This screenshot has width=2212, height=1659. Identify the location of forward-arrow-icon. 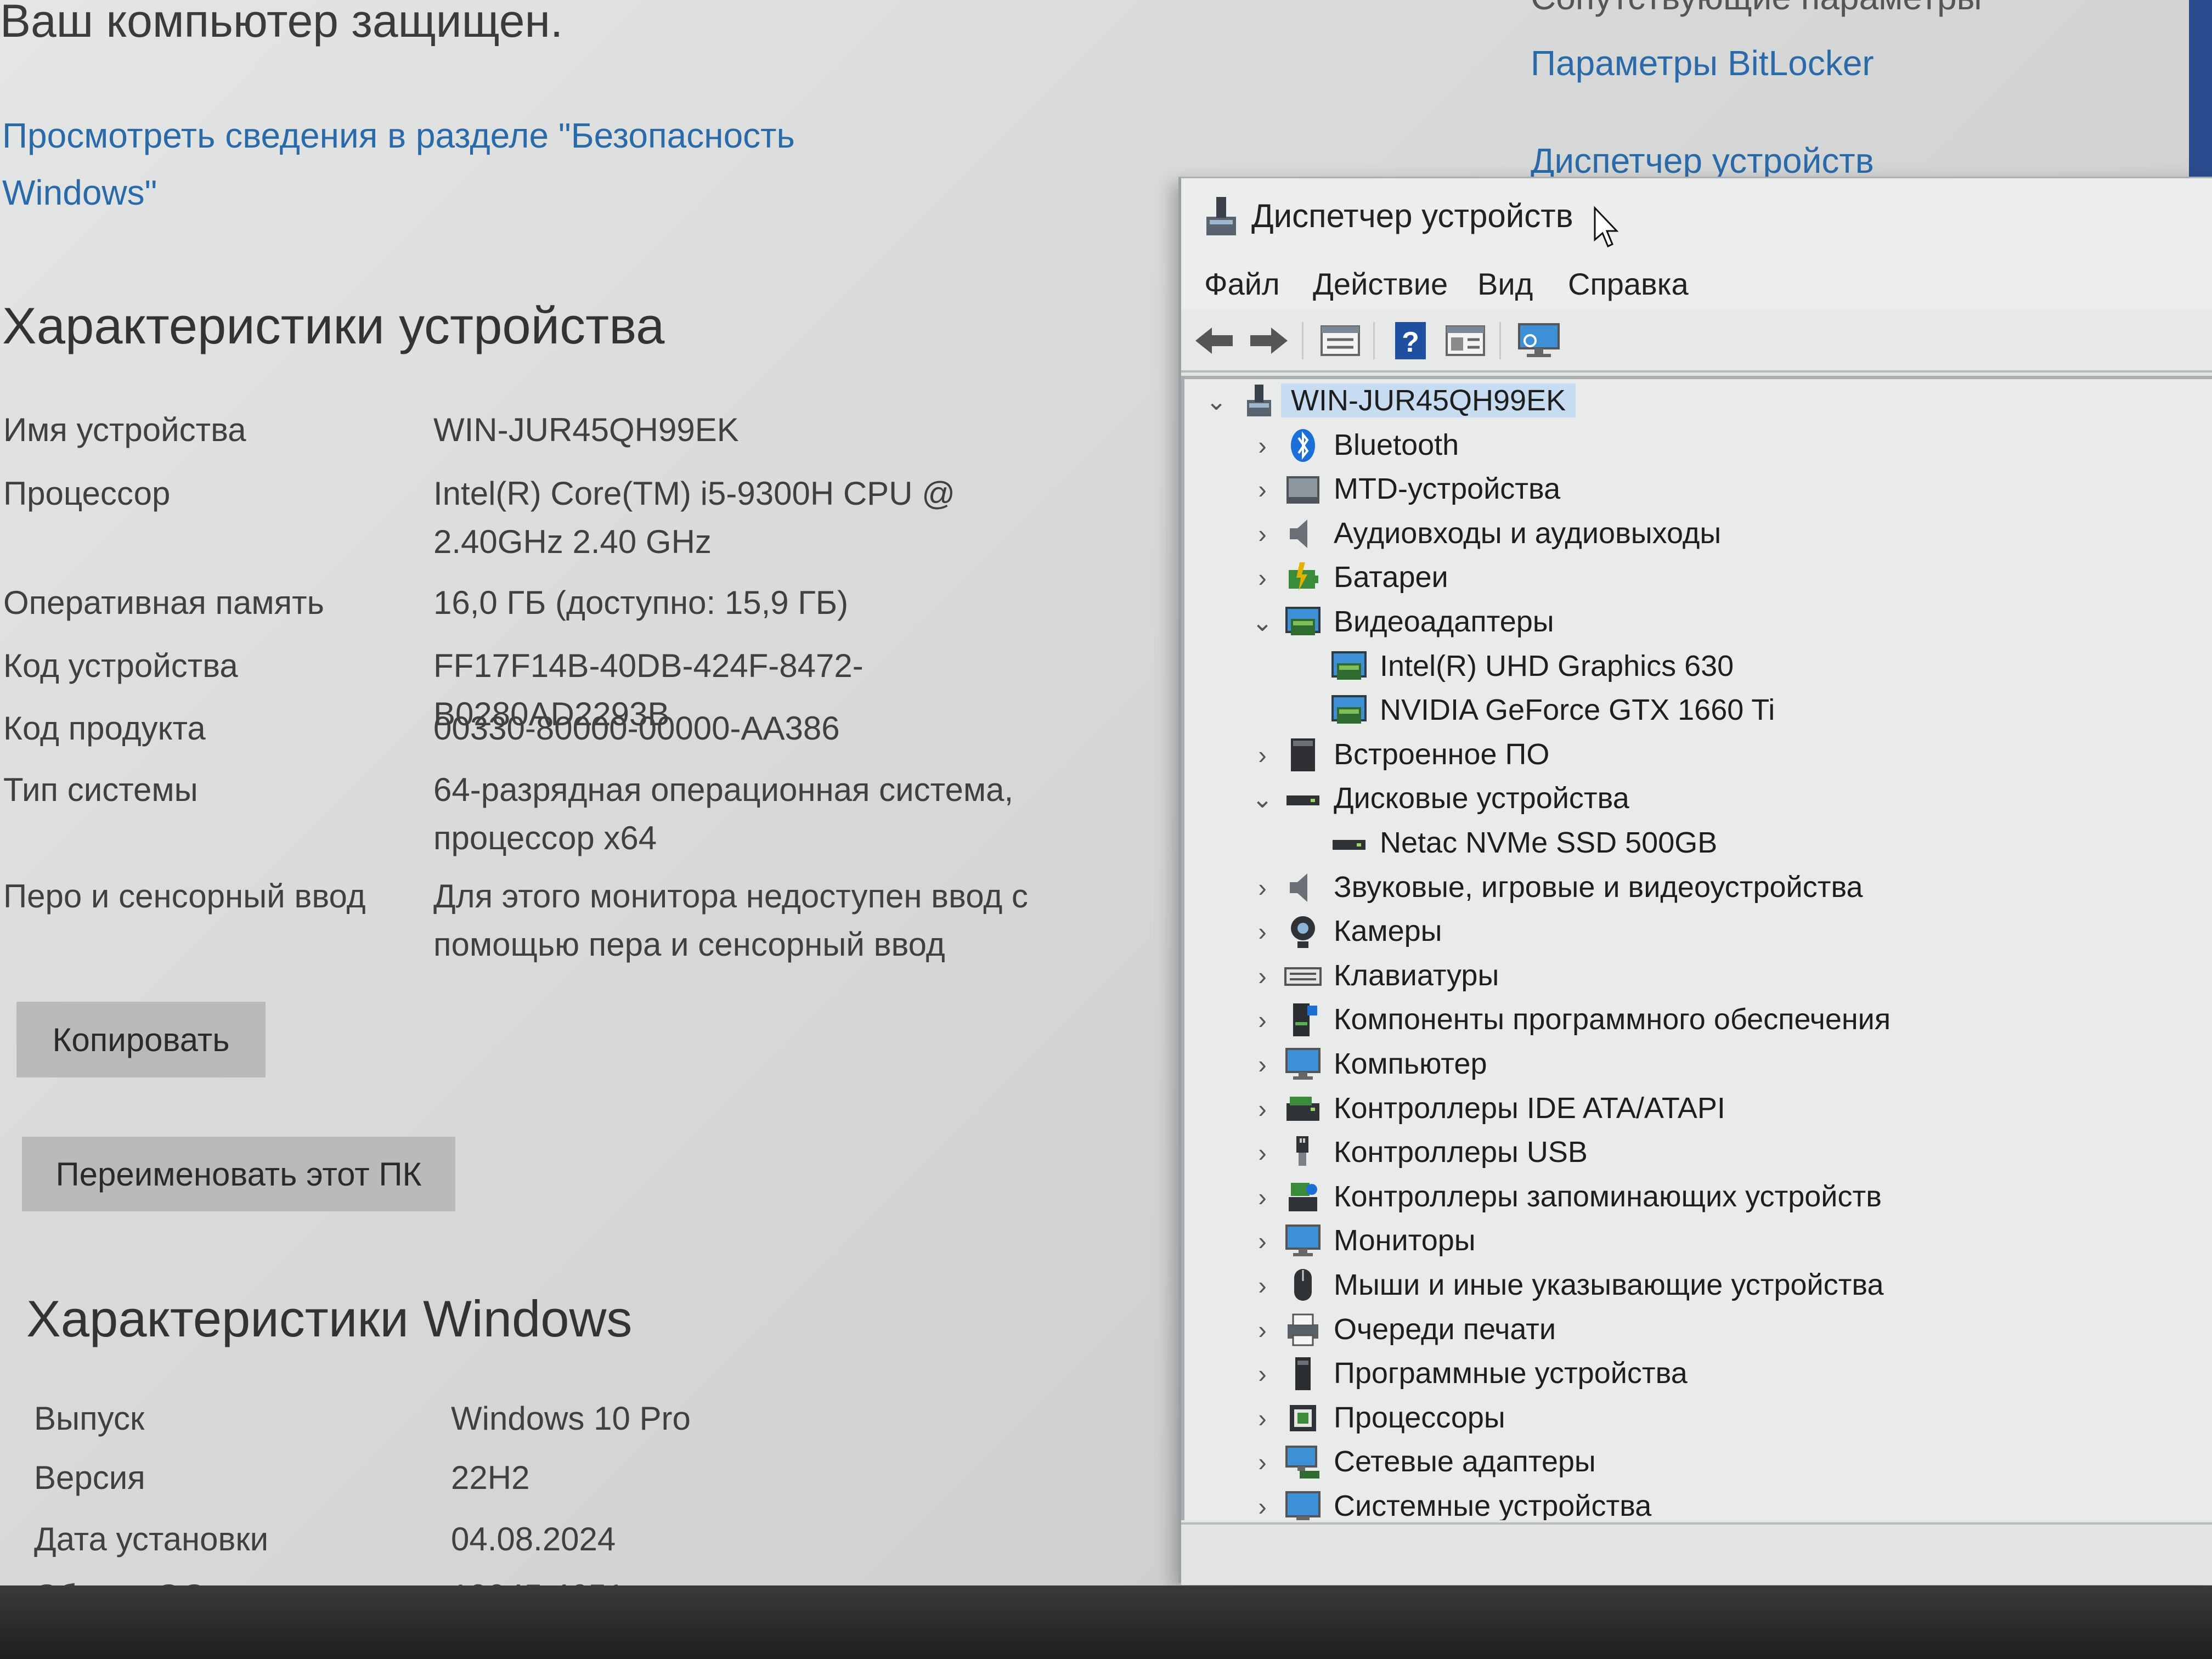
(1269, 341).